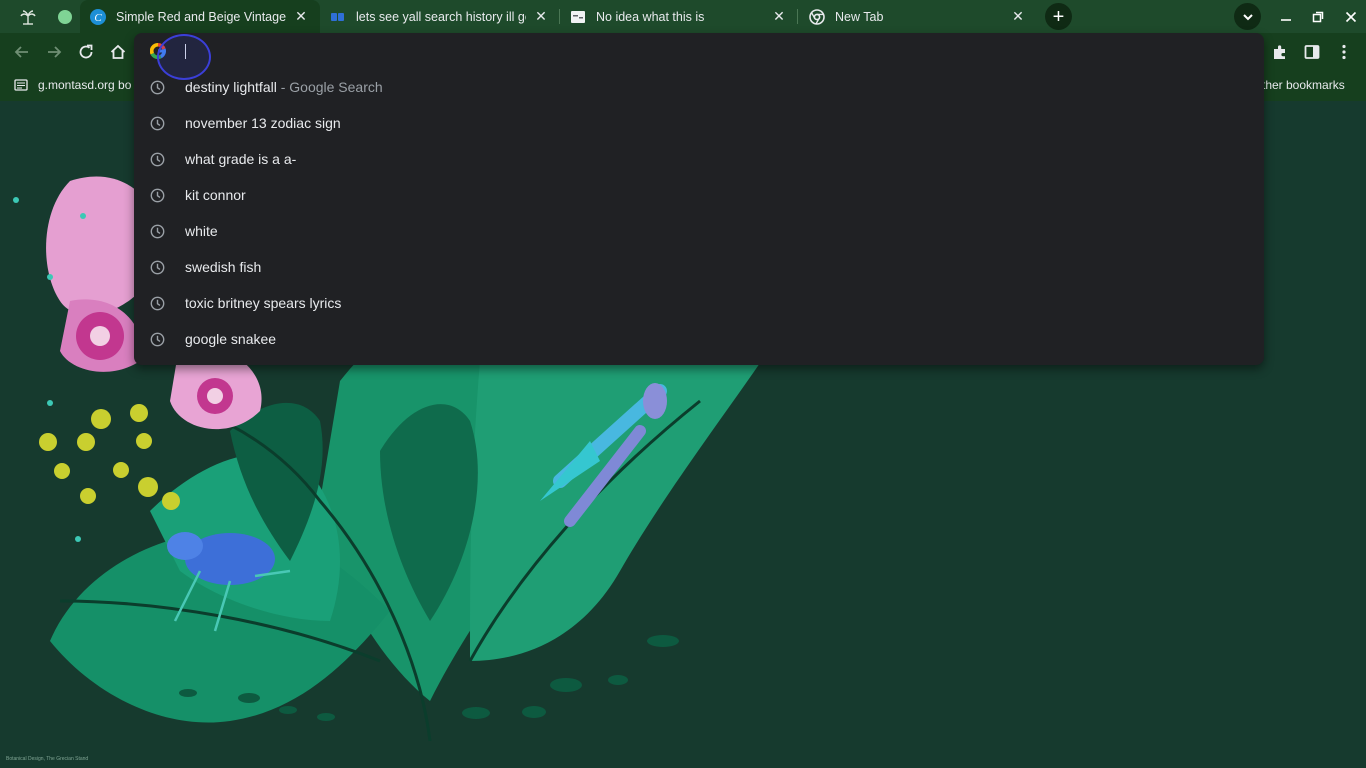  Describe the element at coordinates (699, 87) in the screenshot. I see `suggestion-item: destiny lightfall - Google Search` at that location.